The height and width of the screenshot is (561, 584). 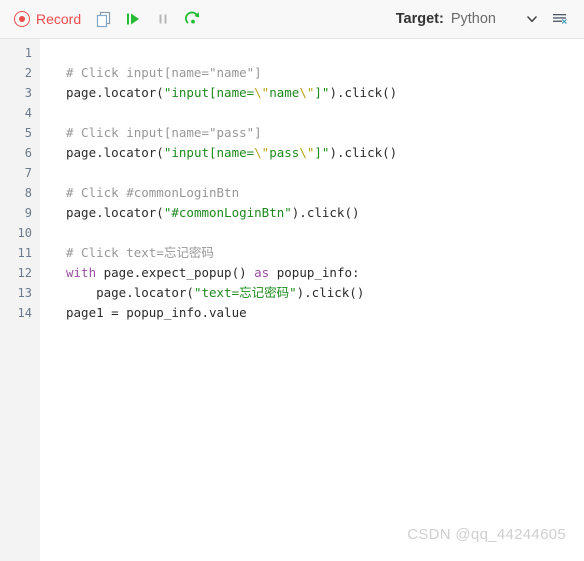 I want to click on clear-log-button, so click(x=560, y=19).